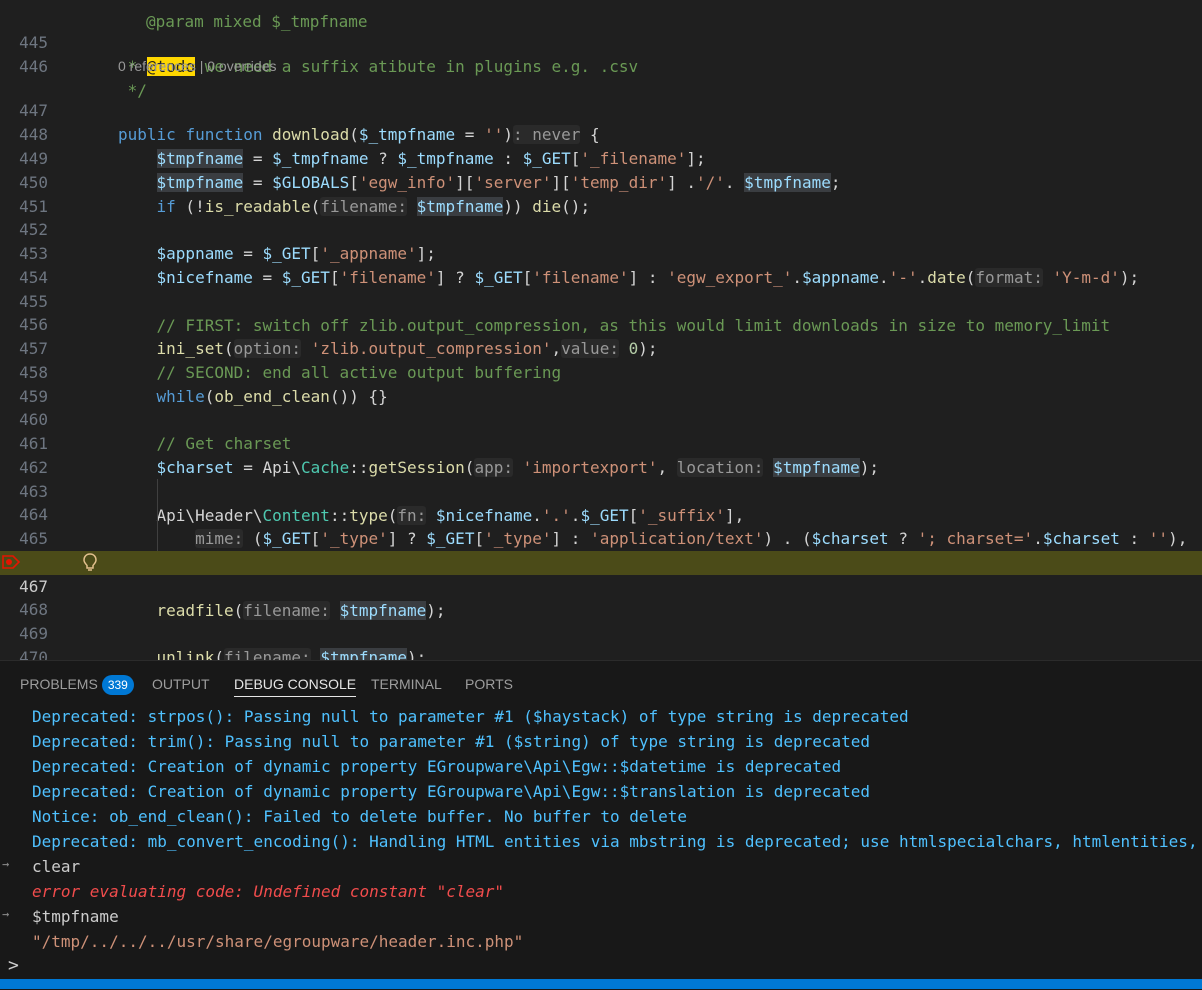  What do you see at coordinates (197, 66) in the screenshot?
I see `codelens-references: 0 references | 0 overrides` at bounding box center [197, 66].